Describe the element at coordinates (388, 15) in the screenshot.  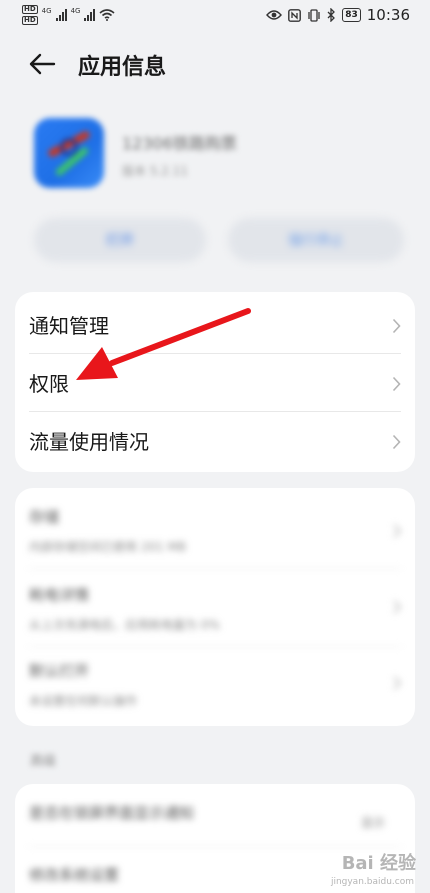
I see `status-time: 10:36` at that location.